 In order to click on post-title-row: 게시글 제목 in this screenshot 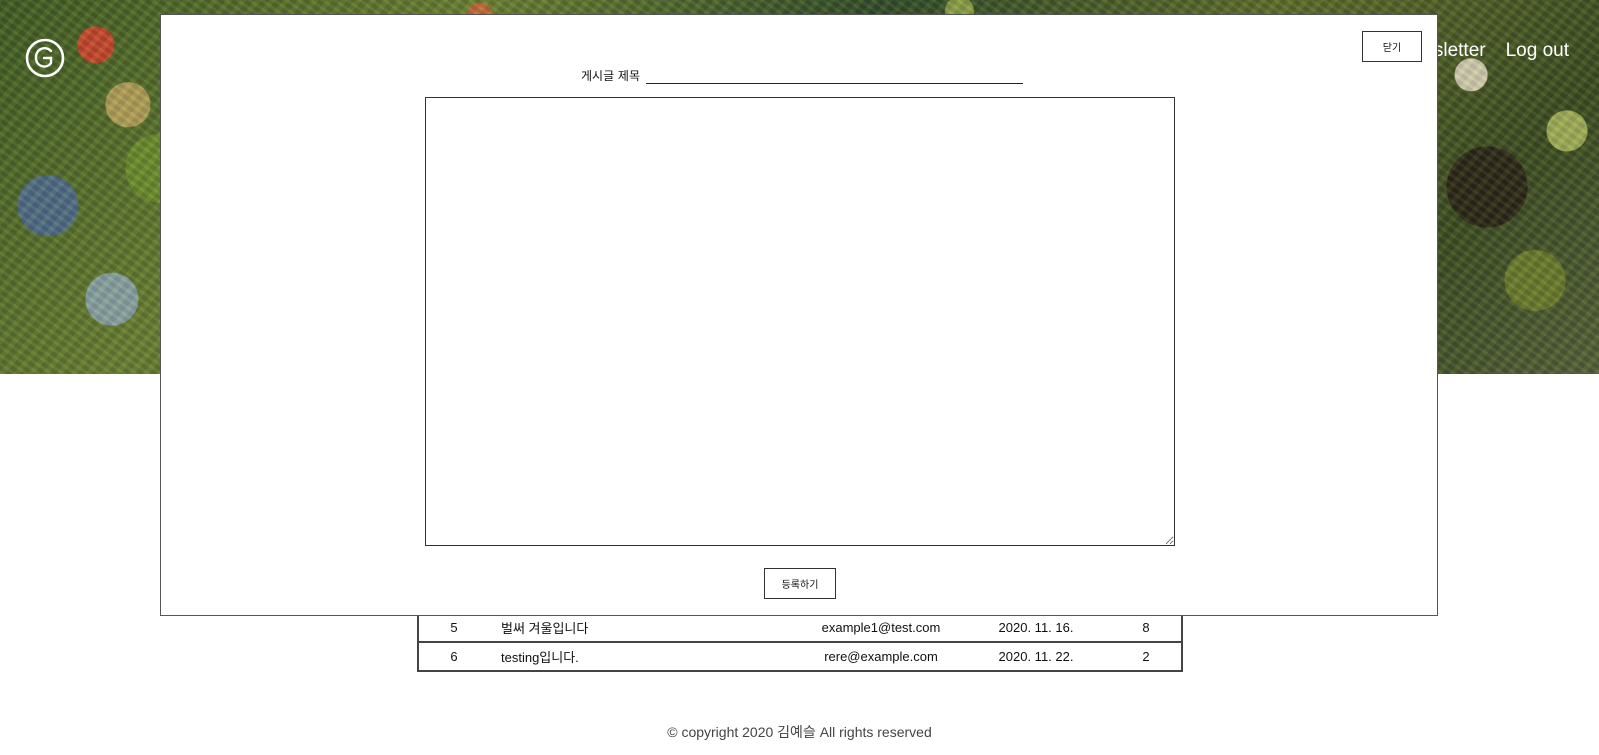, I will do `click(802, 73)`.